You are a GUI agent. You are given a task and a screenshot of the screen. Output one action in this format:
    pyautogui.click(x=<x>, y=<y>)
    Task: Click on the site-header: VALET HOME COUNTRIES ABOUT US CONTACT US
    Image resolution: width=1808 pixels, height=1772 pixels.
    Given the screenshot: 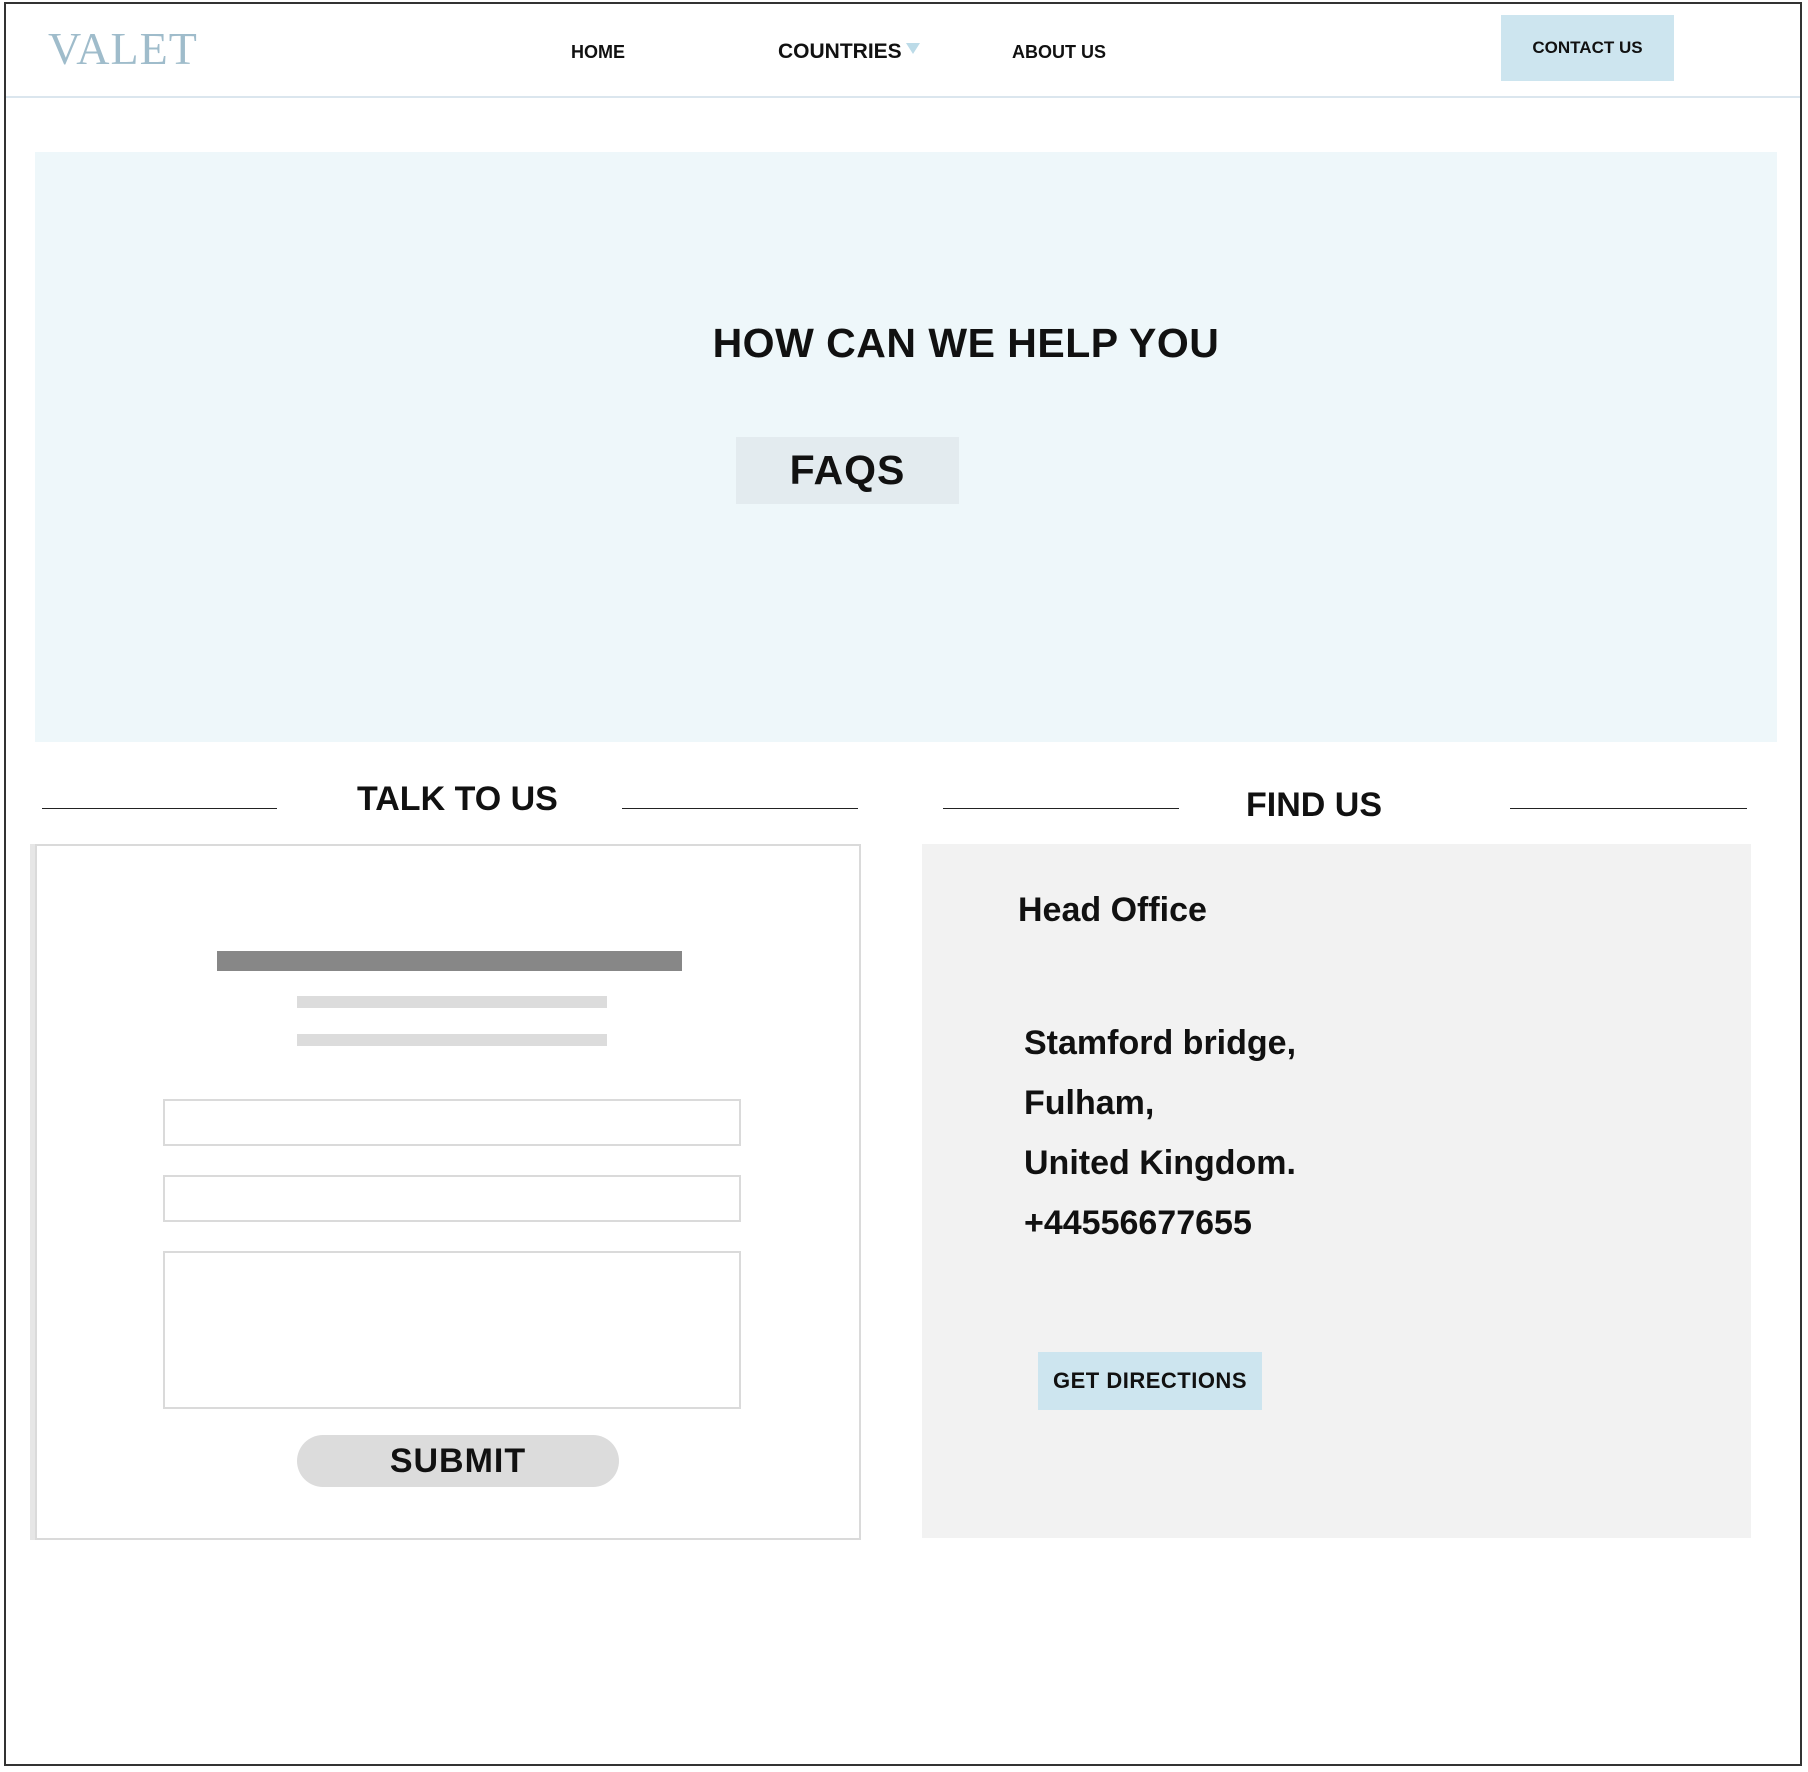 What is the action you would take?
    pyautogui.click(x=903, y=51)
    